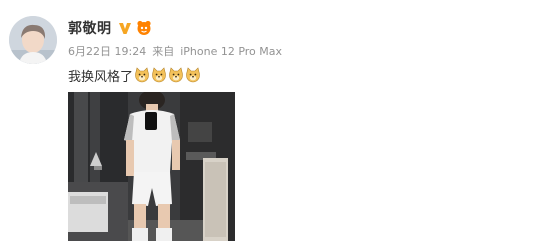 The height and width of the screenshot is (241, 560). Describe the element at coordinates (144, 28) in the screenshot. I see `member-level-icon` at that location.